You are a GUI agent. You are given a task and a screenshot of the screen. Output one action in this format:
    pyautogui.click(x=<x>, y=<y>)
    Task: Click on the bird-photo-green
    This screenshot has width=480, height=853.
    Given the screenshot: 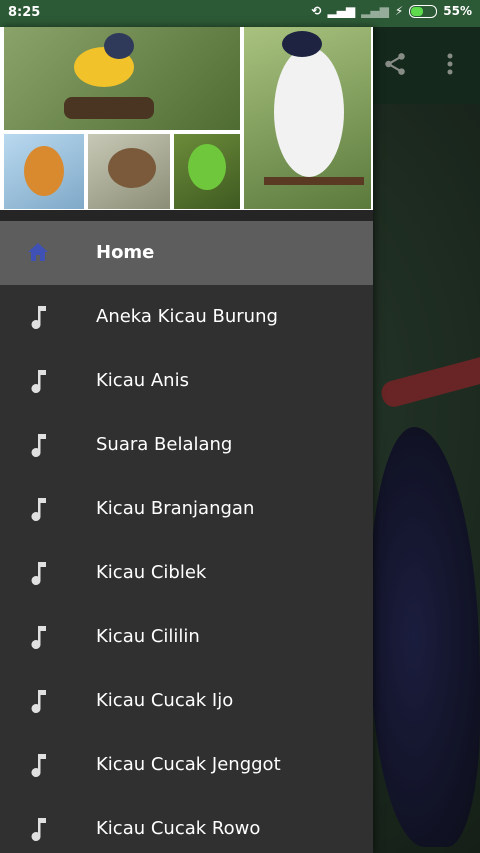 What is the action you would take?
    pyautogui.click(x=207, y=171)
    